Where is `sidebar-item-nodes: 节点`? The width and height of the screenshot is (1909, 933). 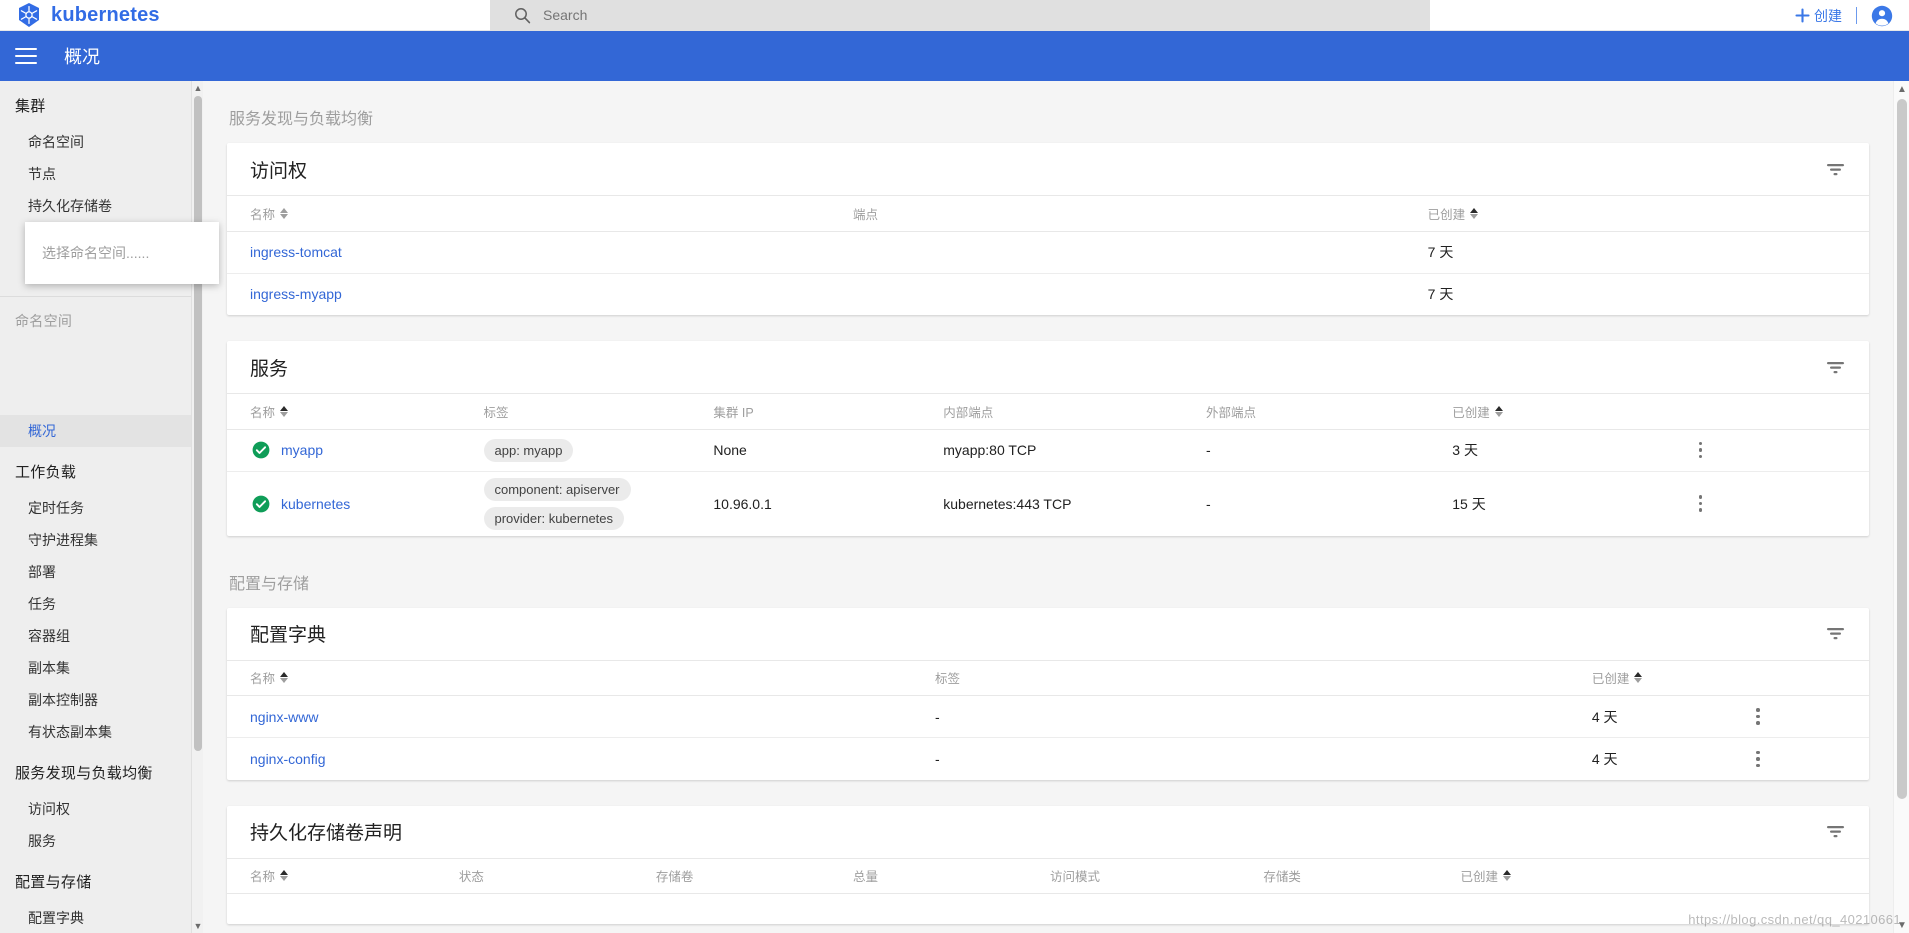
sidebar-item-nodes: 节点 is located at coordinates (95, 174).